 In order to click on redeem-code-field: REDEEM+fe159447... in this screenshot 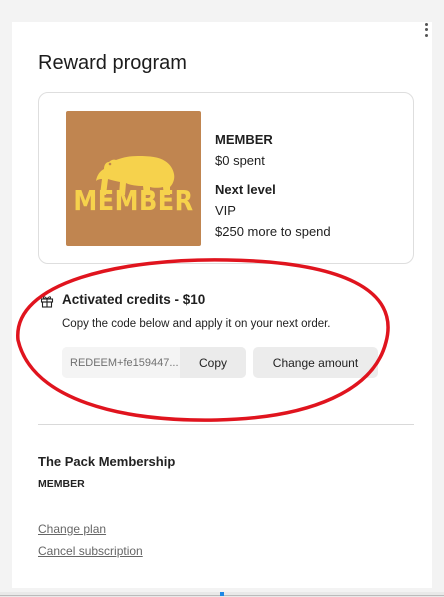, I will do `click(121, 362)`.